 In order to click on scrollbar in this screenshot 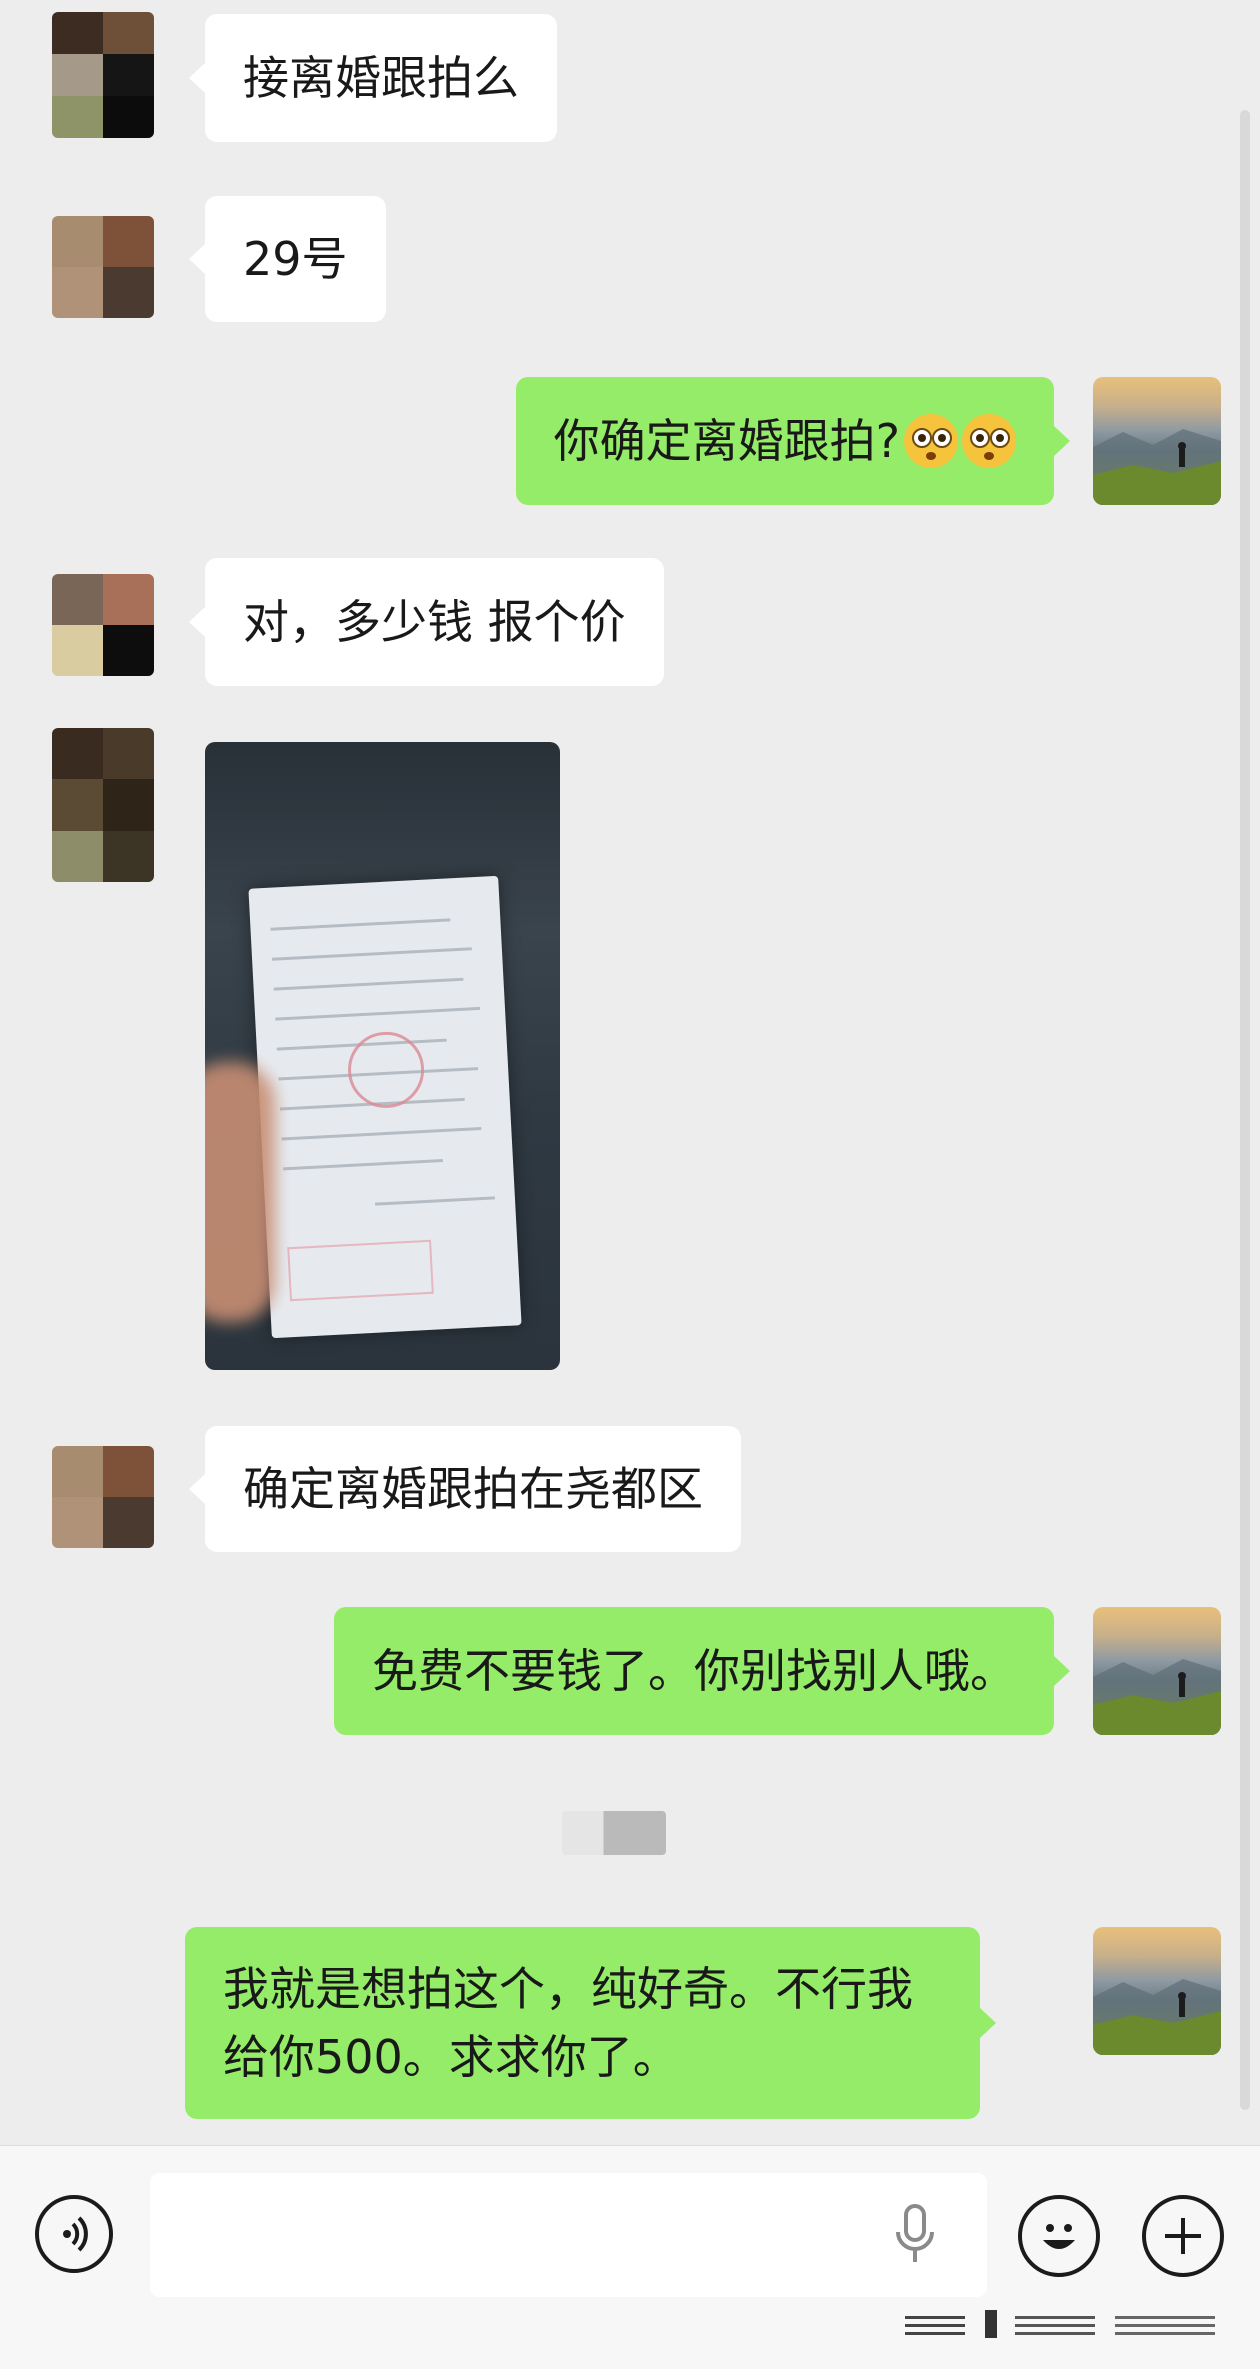, I will do `click(1245, 1110)`.